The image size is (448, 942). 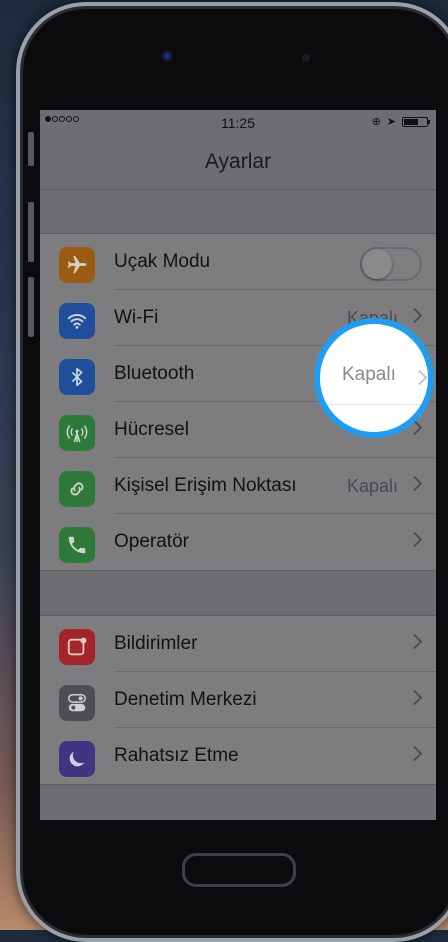 I want to click on settings-row-bildirimler: Bildirimler, so click(x=238, y=644).